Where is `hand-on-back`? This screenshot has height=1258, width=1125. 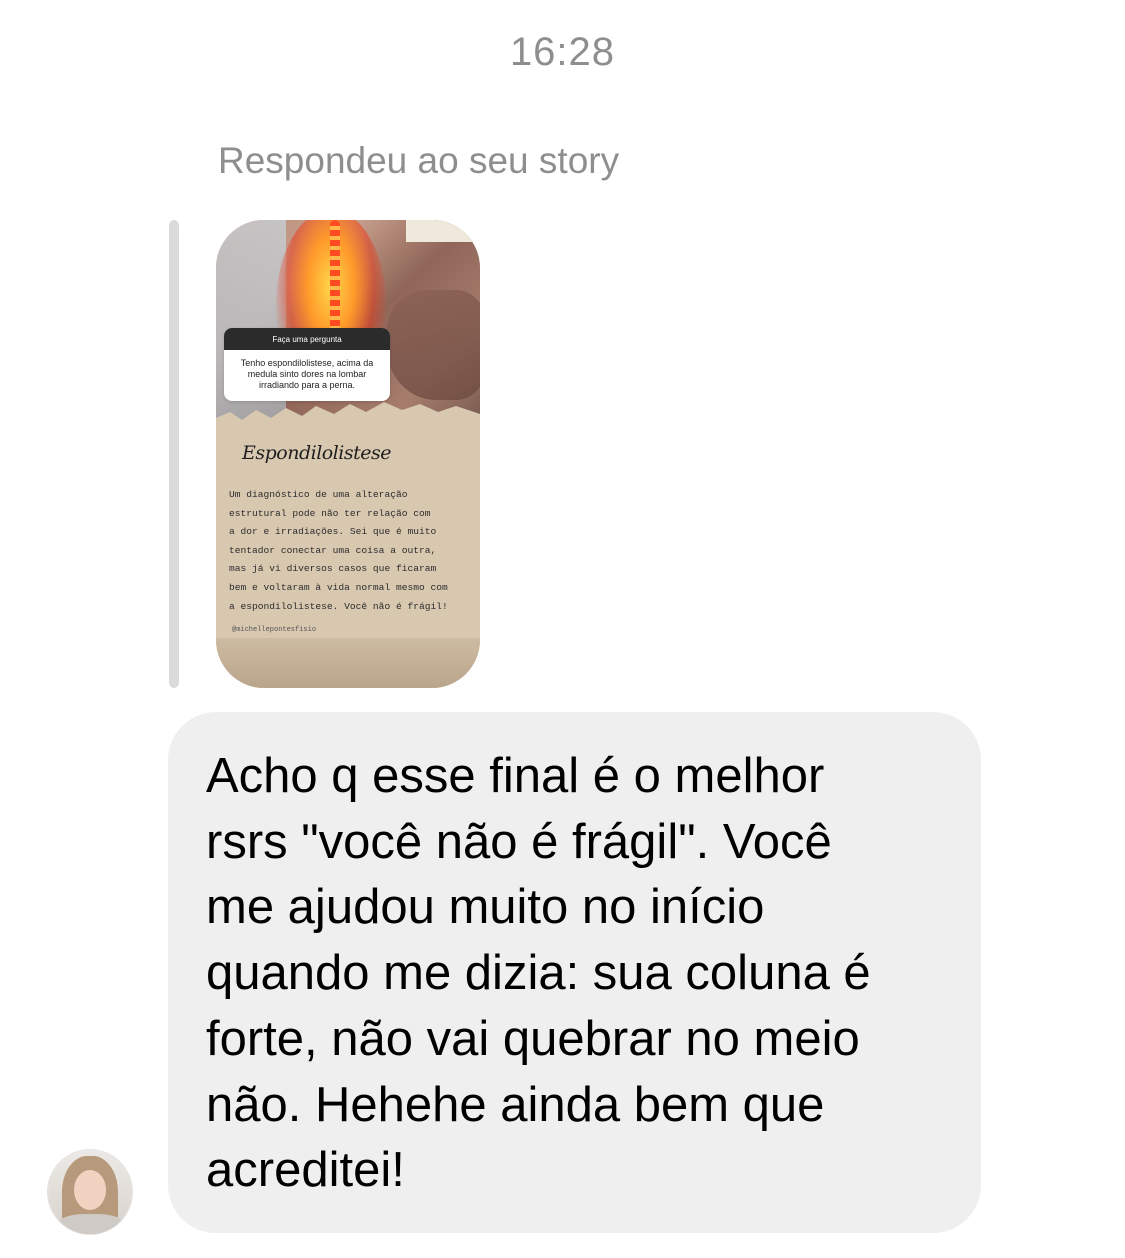 hand-on-back is located at coordinates (433, 345).